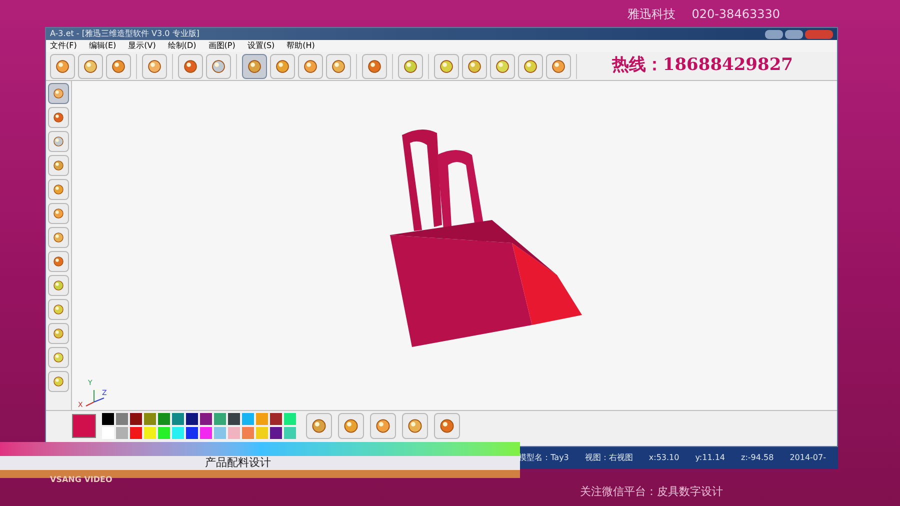 The width and height of the screenshot is (900, 506). I want to click on menu-item: 编辑(E), so click(102, 46).